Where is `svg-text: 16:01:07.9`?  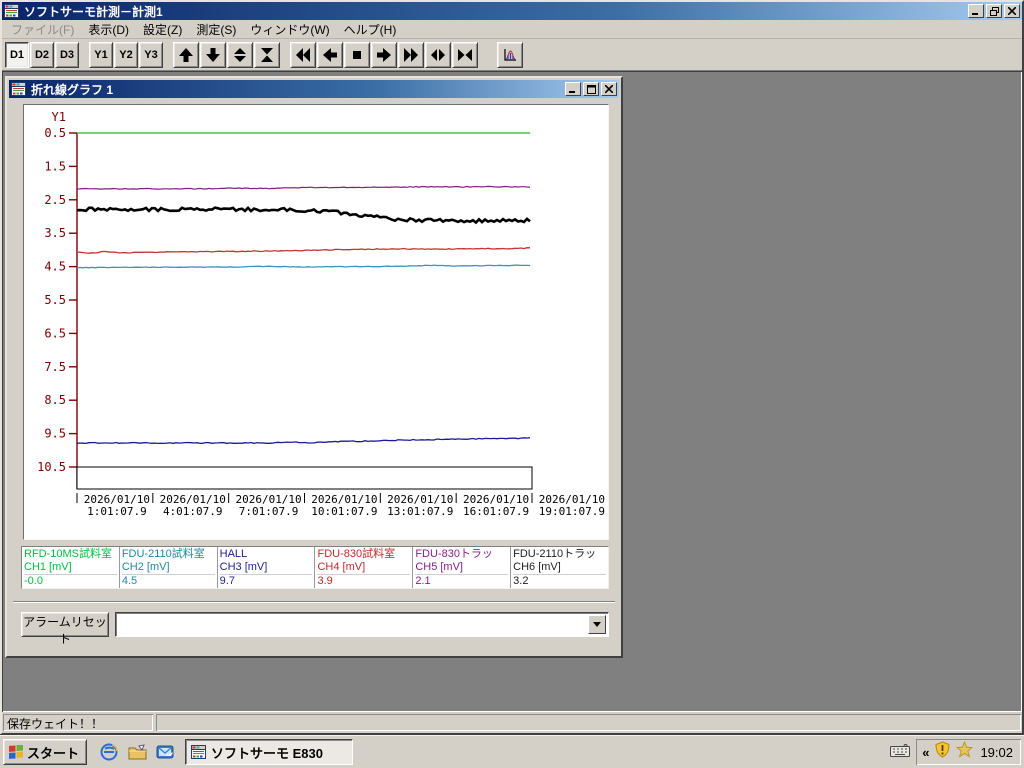
svg-text: 16:01:07.9 is located at coordinates (496, 511).